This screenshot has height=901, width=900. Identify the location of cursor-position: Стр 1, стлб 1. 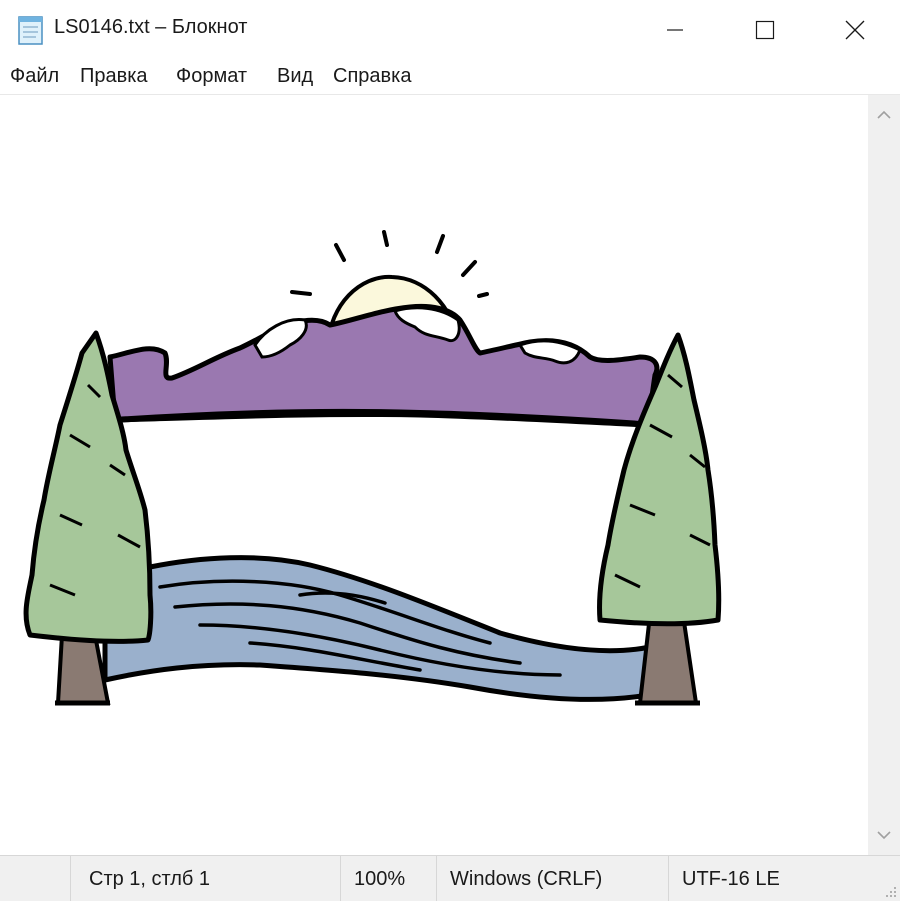
(150, 879).